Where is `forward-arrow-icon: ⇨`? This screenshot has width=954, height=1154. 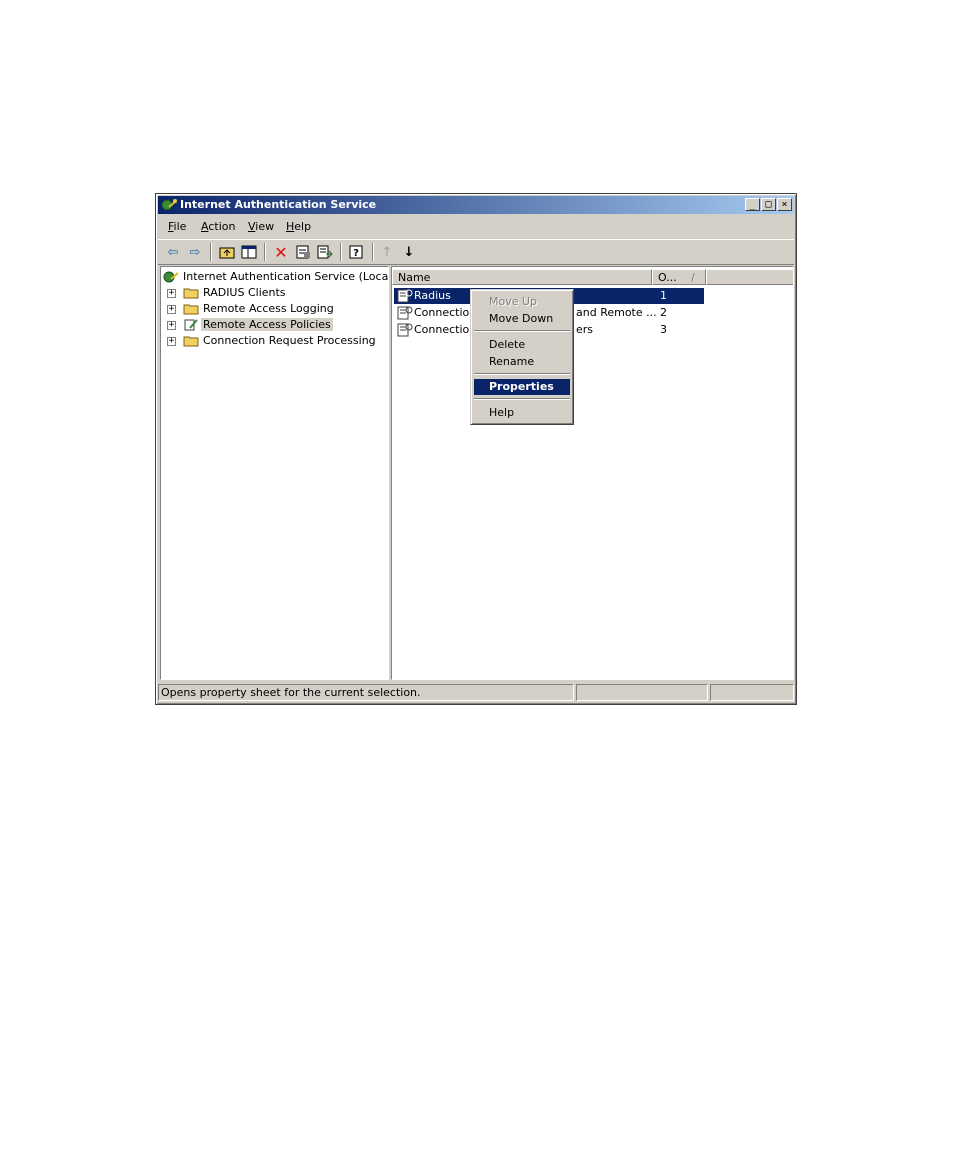 forward-arrow-icon: ⇨ is located at coordinates (195, 252).